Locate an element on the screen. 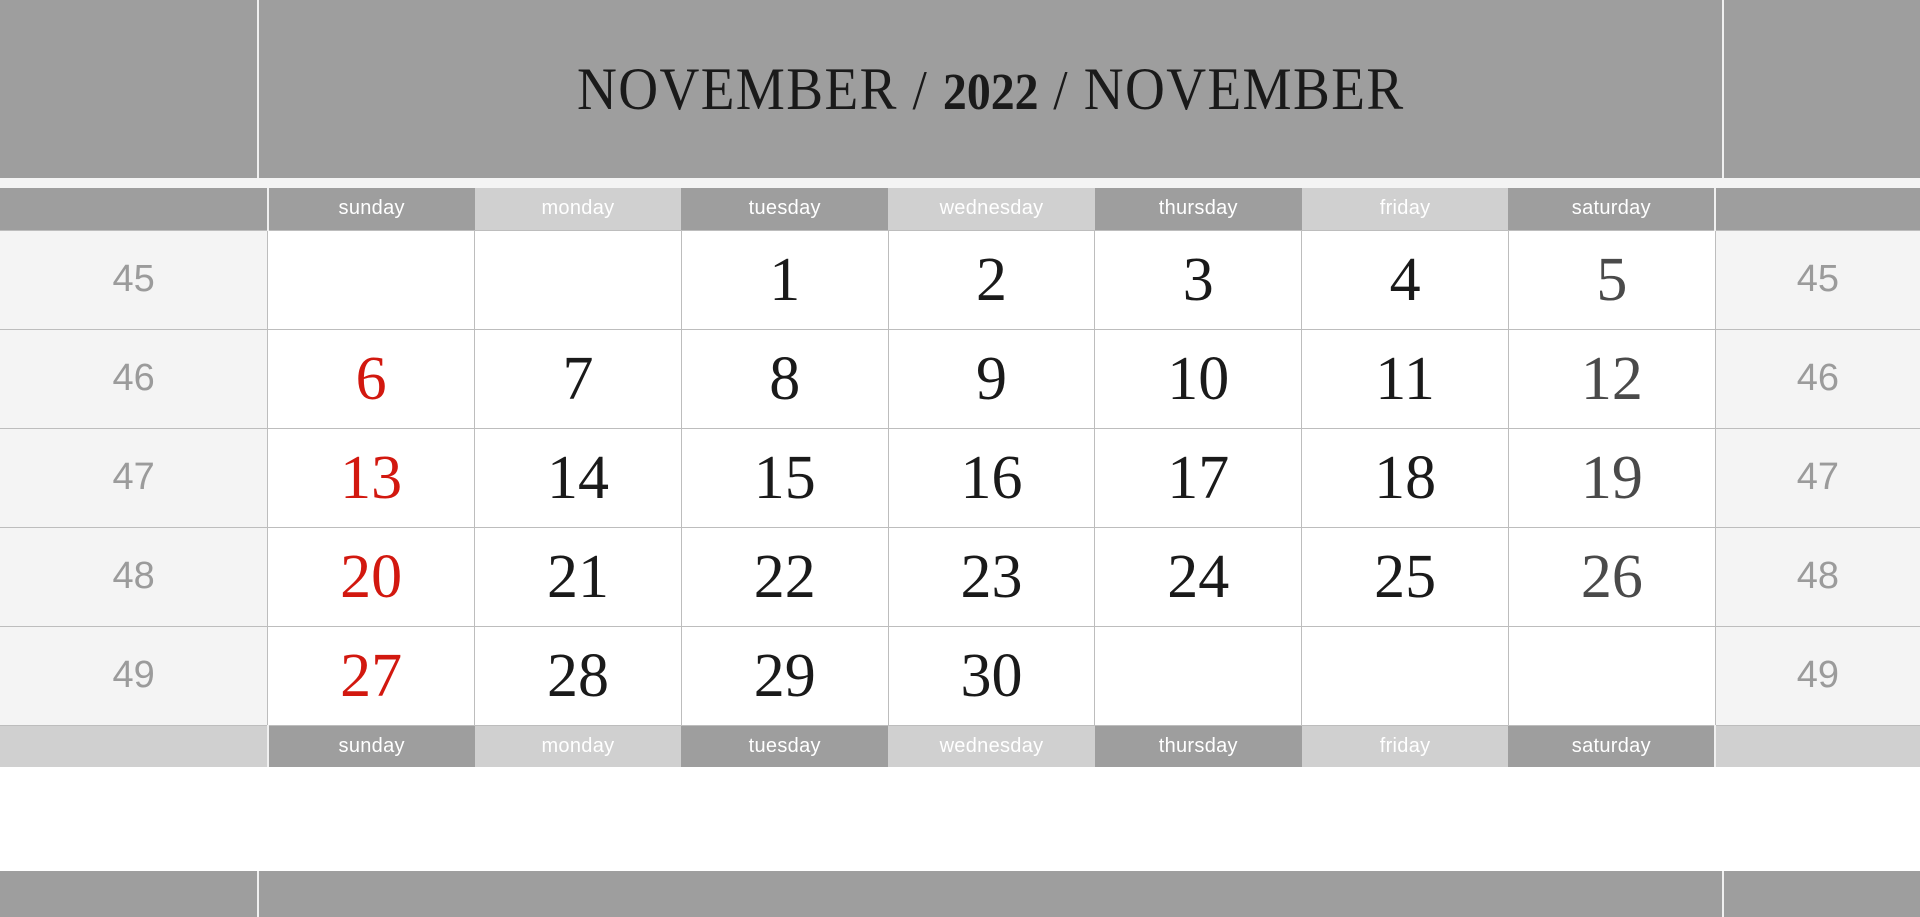 The image size is (1920, 917). weekday-header-friday-bottom: friday is located at coordinates (1405, 746).